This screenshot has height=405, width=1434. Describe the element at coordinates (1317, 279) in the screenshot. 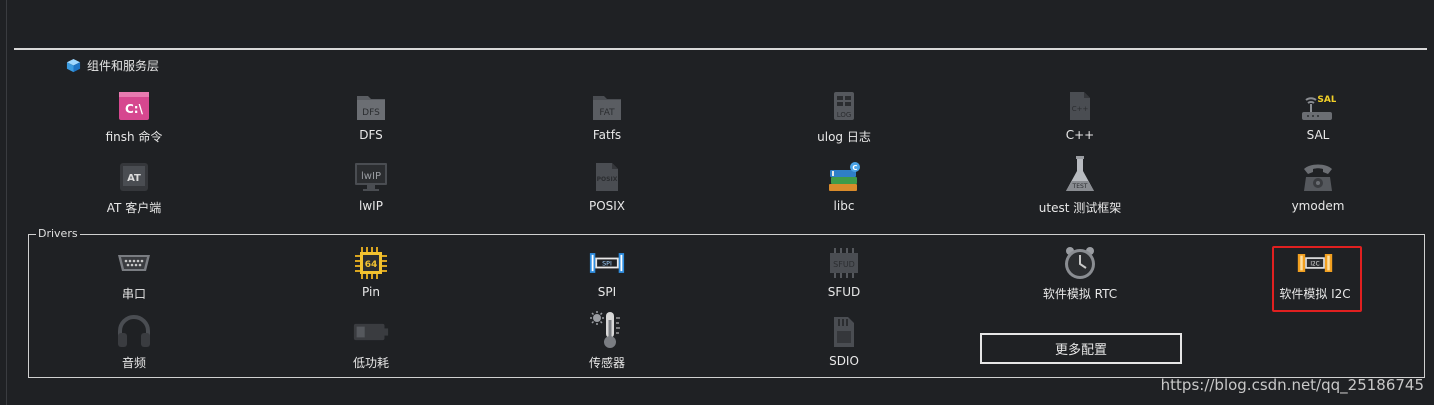

I see `selection-highlight` at that location.